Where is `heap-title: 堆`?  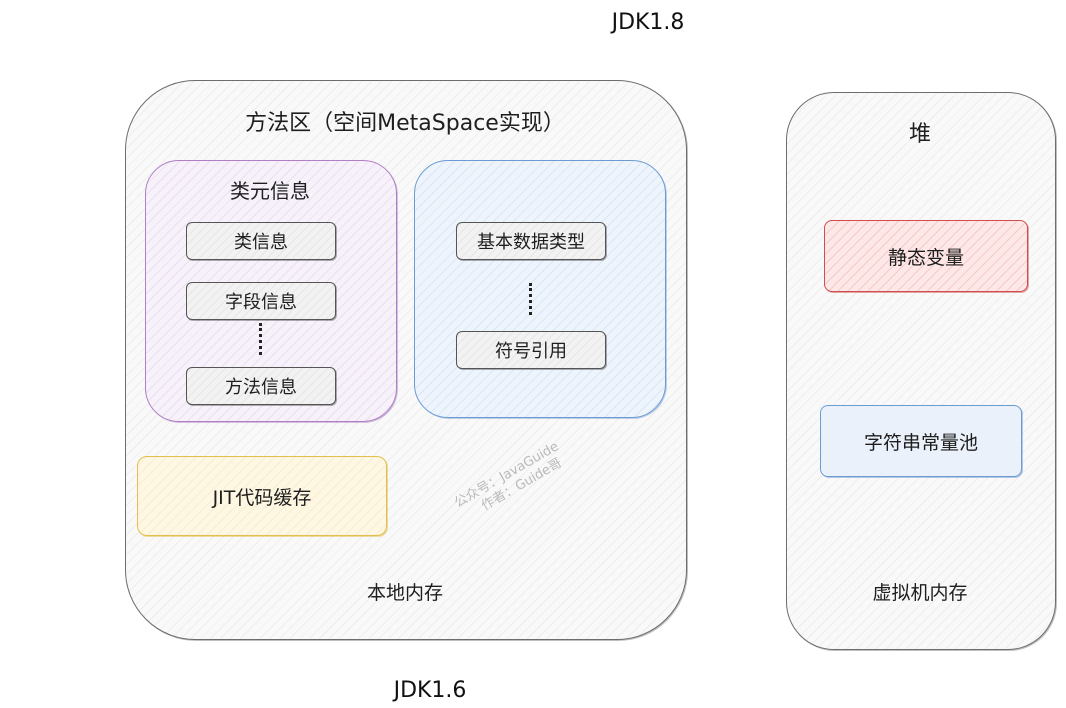 heap-title: 堆 is located at coordinates (919, 134).